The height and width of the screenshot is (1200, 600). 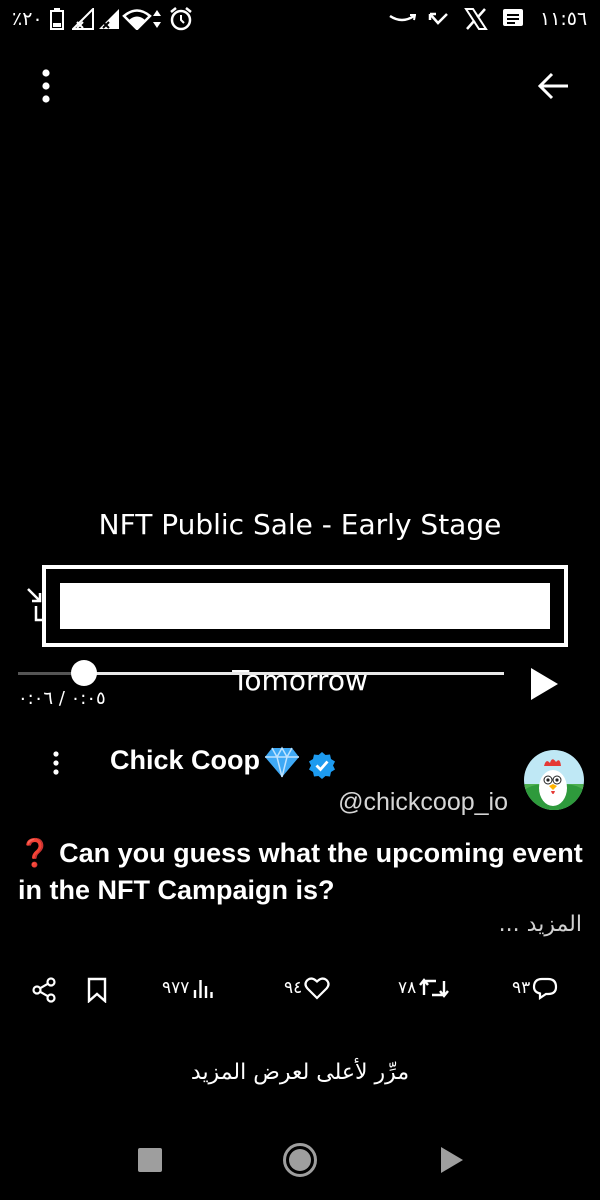 I want to click on battery-percentage: ٪٢٠, so click(x=27, y=19).